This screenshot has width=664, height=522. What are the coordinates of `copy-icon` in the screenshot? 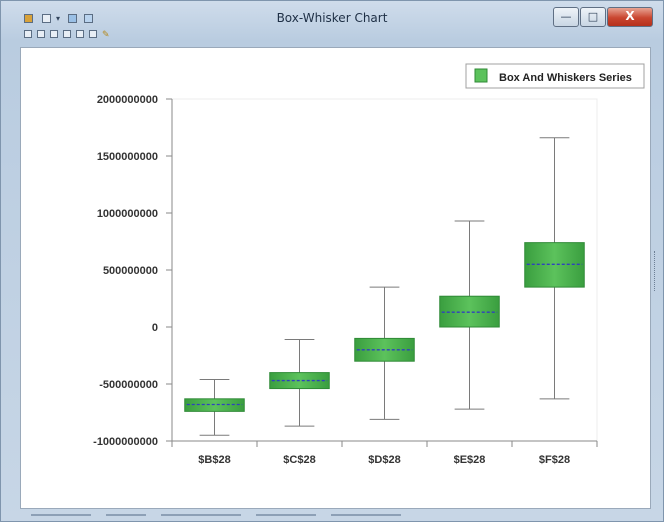 It's located at (72, 18).